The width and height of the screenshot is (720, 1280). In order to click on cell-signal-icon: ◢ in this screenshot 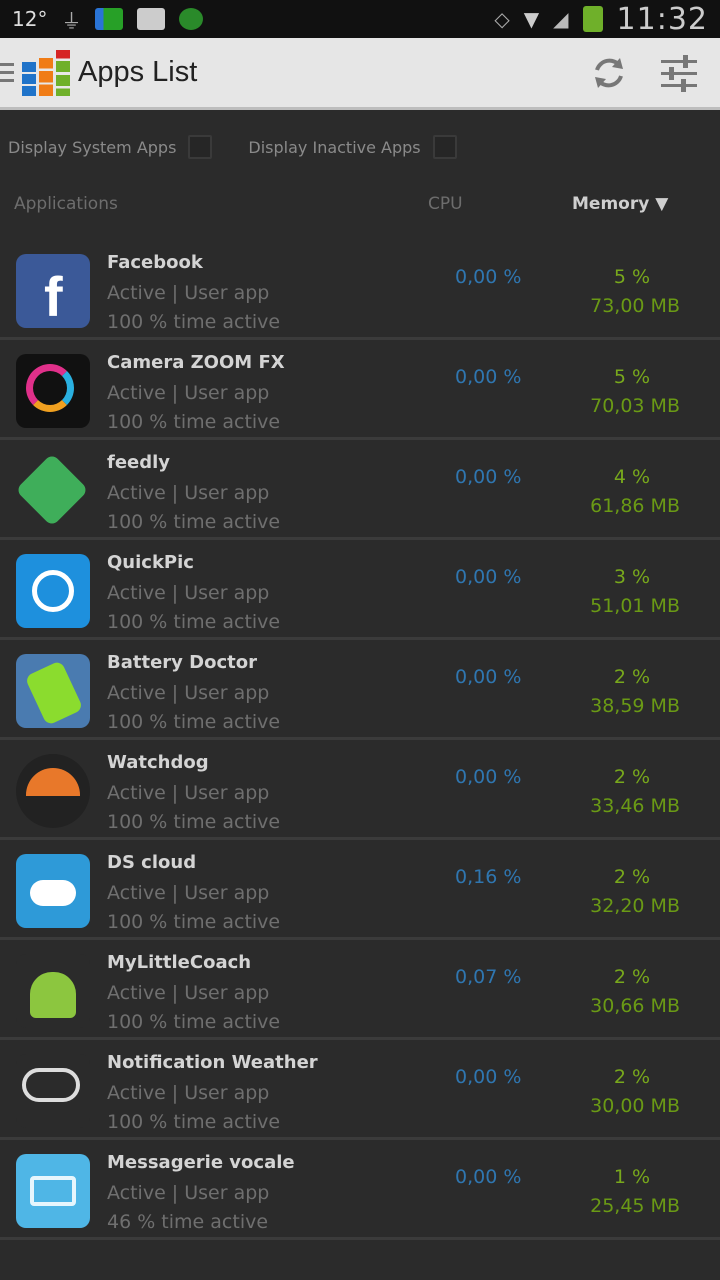, I will do `click(561, 19)`.